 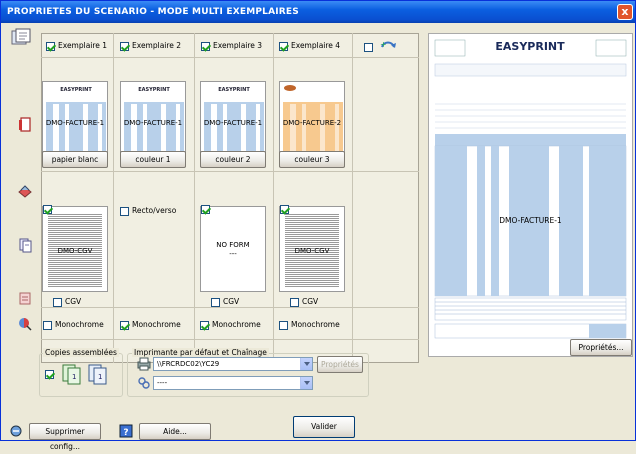 I want to click on recto-verso-checkbox: Recto/verso, so click(x=148, y=211).